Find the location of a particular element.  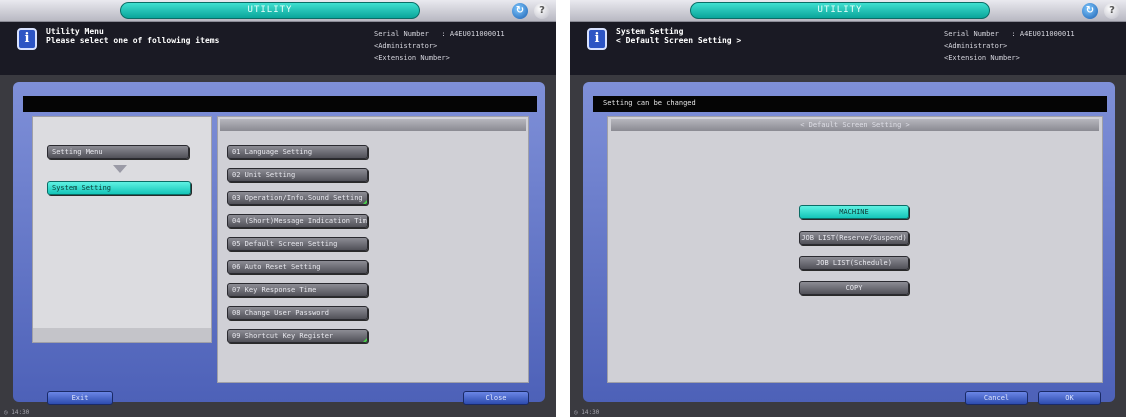

list-item-default-screen-setting: 05 Default Screen Setting is located at coordinates (297, 244).